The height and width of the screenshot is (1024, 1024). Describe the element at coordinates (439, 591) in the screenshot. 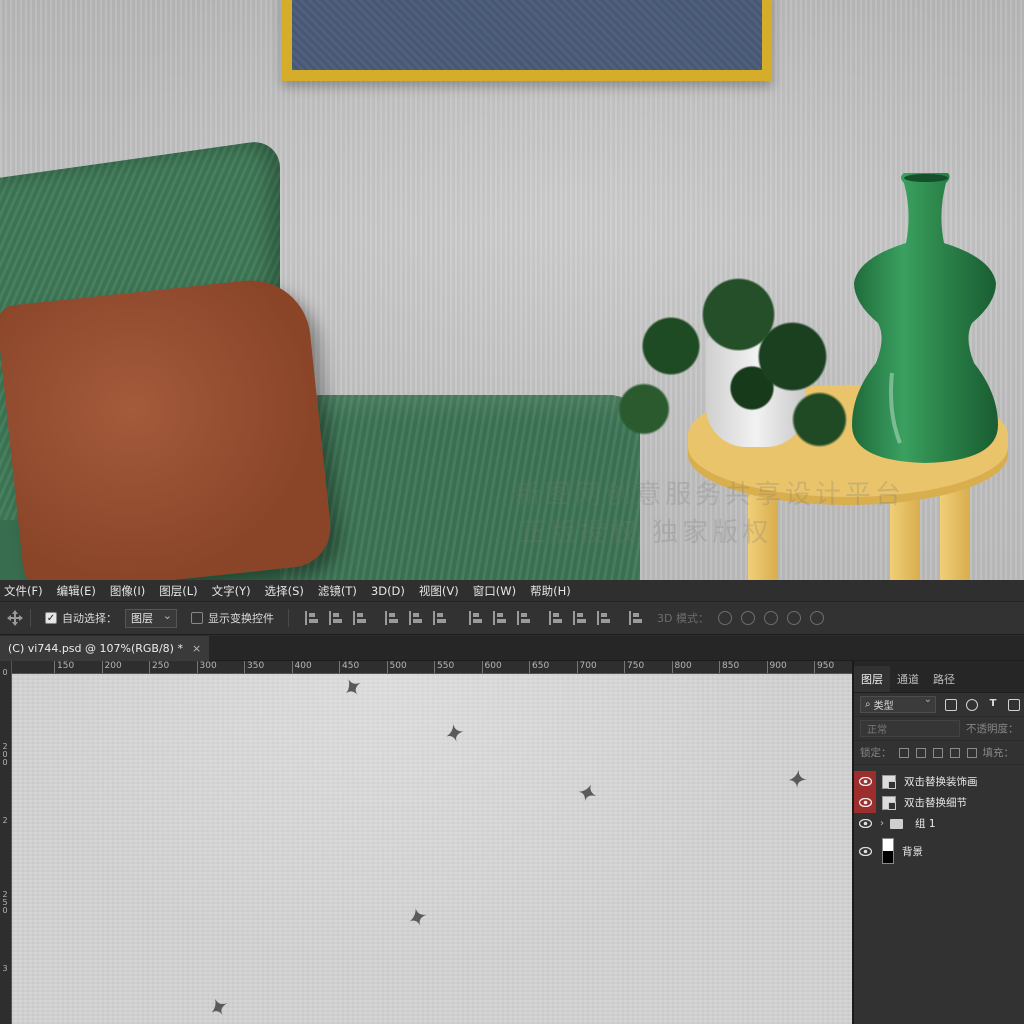

I see `menu-item: 视图(V)` at that location.